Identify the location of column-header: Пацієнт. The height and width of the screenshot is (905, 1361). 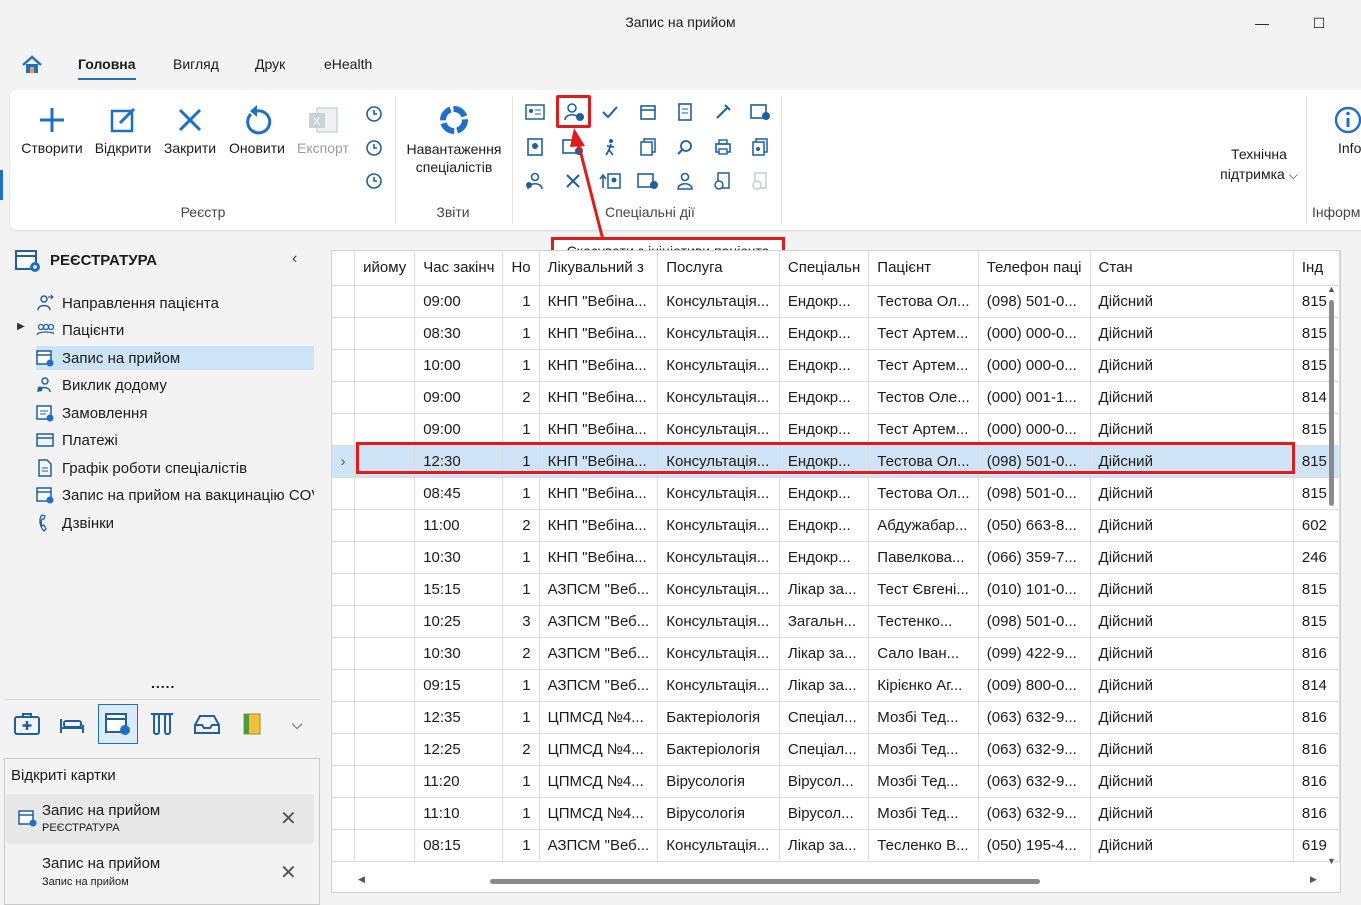
(923, 268).